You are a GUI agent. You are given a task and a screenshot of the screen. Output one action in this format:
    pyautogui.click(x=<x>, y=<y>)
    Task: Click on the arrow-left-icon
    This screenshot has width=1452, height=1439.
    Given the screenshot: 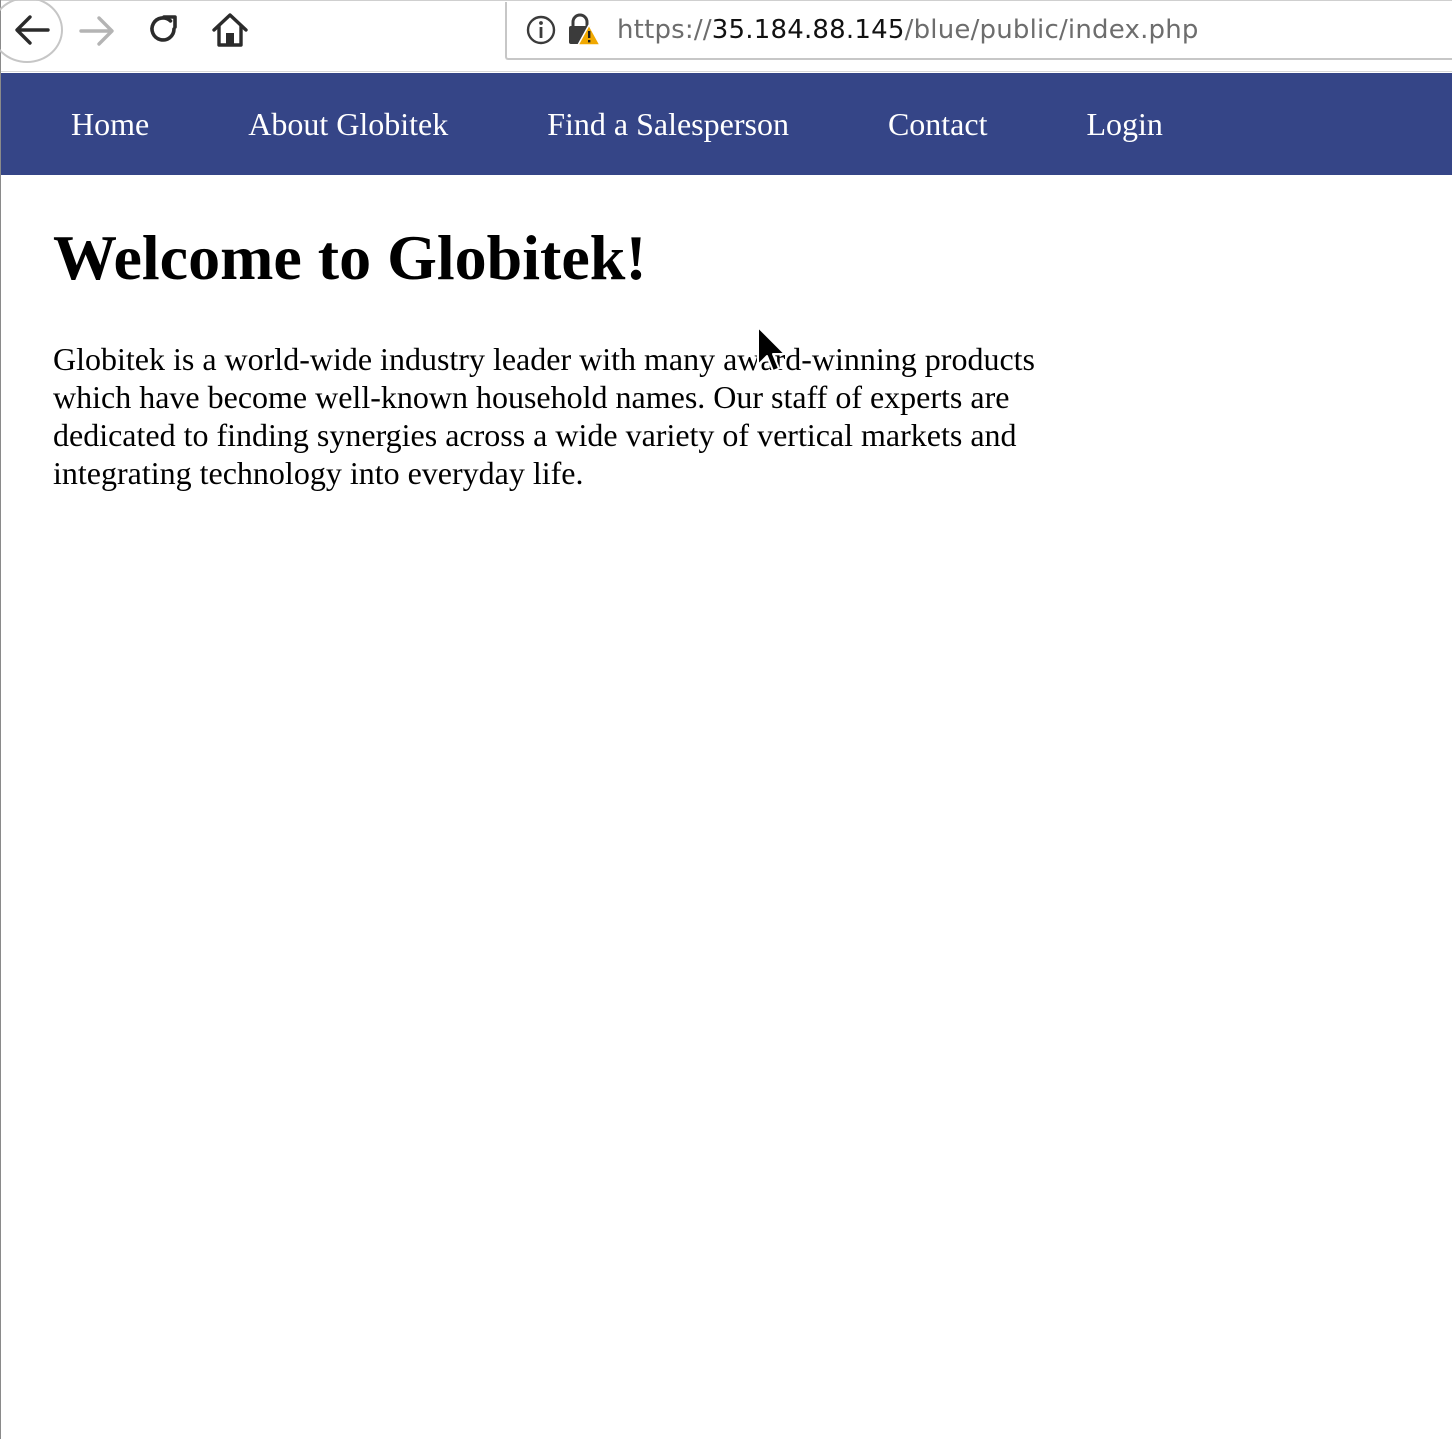 What is the action you would take?
    pyautogui.click(x=32, y=30)
    